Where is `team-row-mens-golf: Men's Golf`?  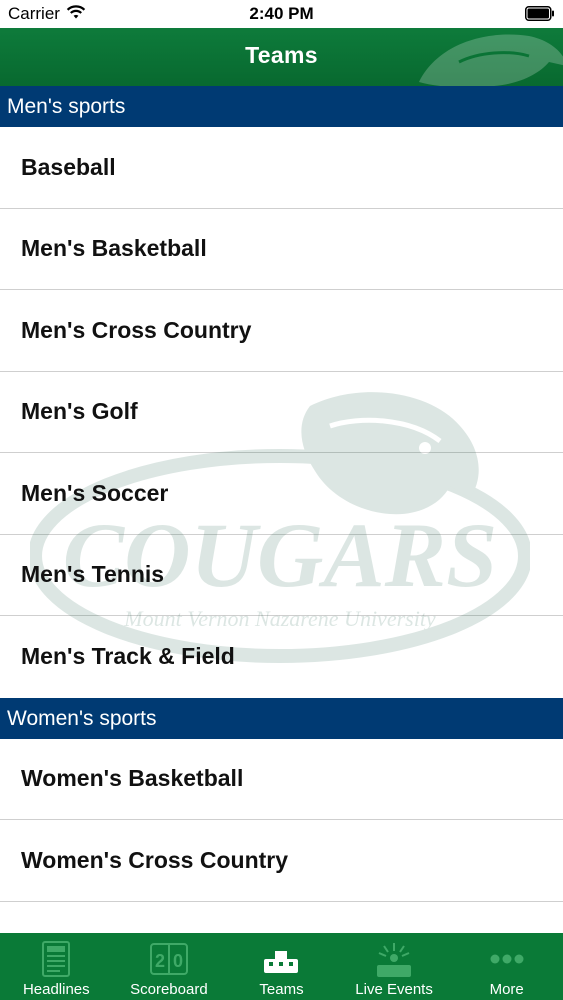
team-row-mens-golf: Men's Golf is located at coordinates (281, 412).